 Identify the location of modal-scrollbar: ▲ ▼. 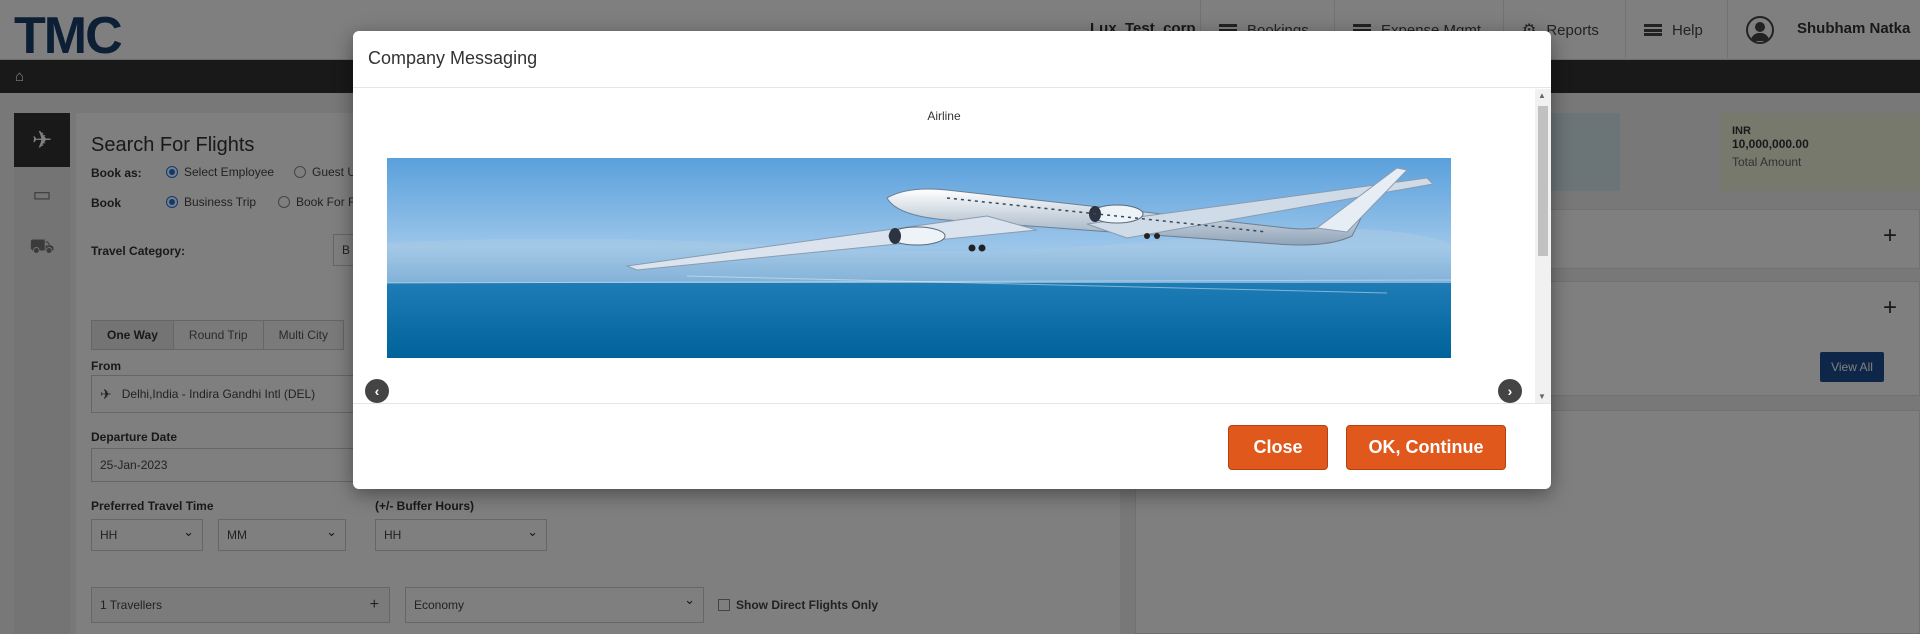
(1543, 246).